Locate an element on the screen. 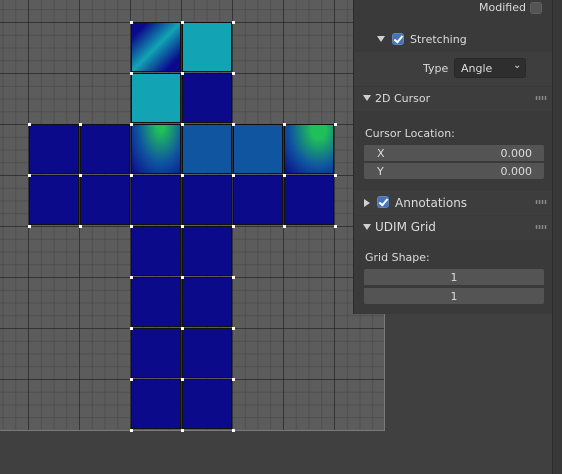  annotations-header: Annotations is located at coordinates (453, 203).